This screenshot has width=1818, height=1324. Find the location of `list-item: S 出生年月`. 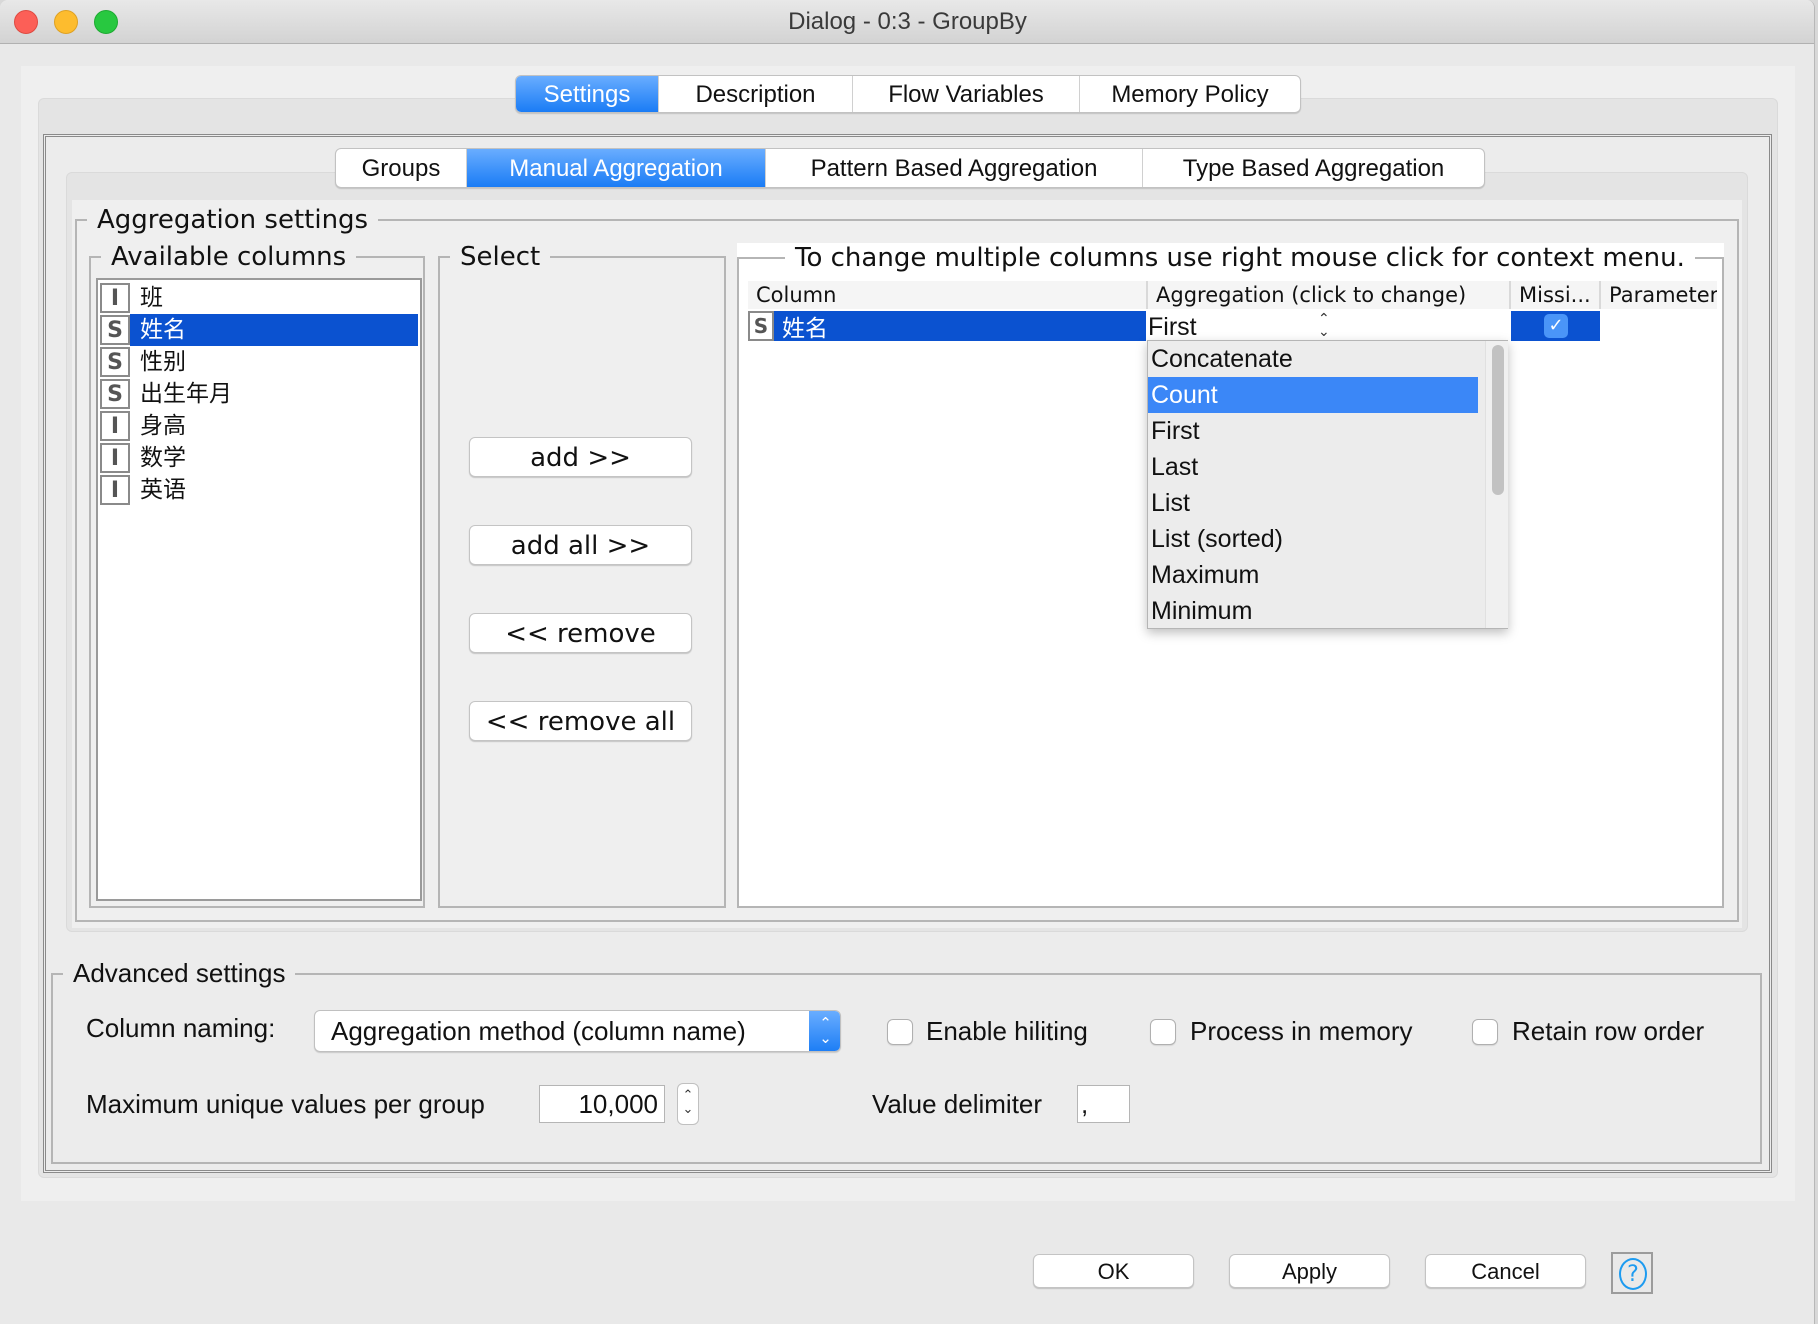

list-item: S 出生年月 is located at coordinates (259, 394).